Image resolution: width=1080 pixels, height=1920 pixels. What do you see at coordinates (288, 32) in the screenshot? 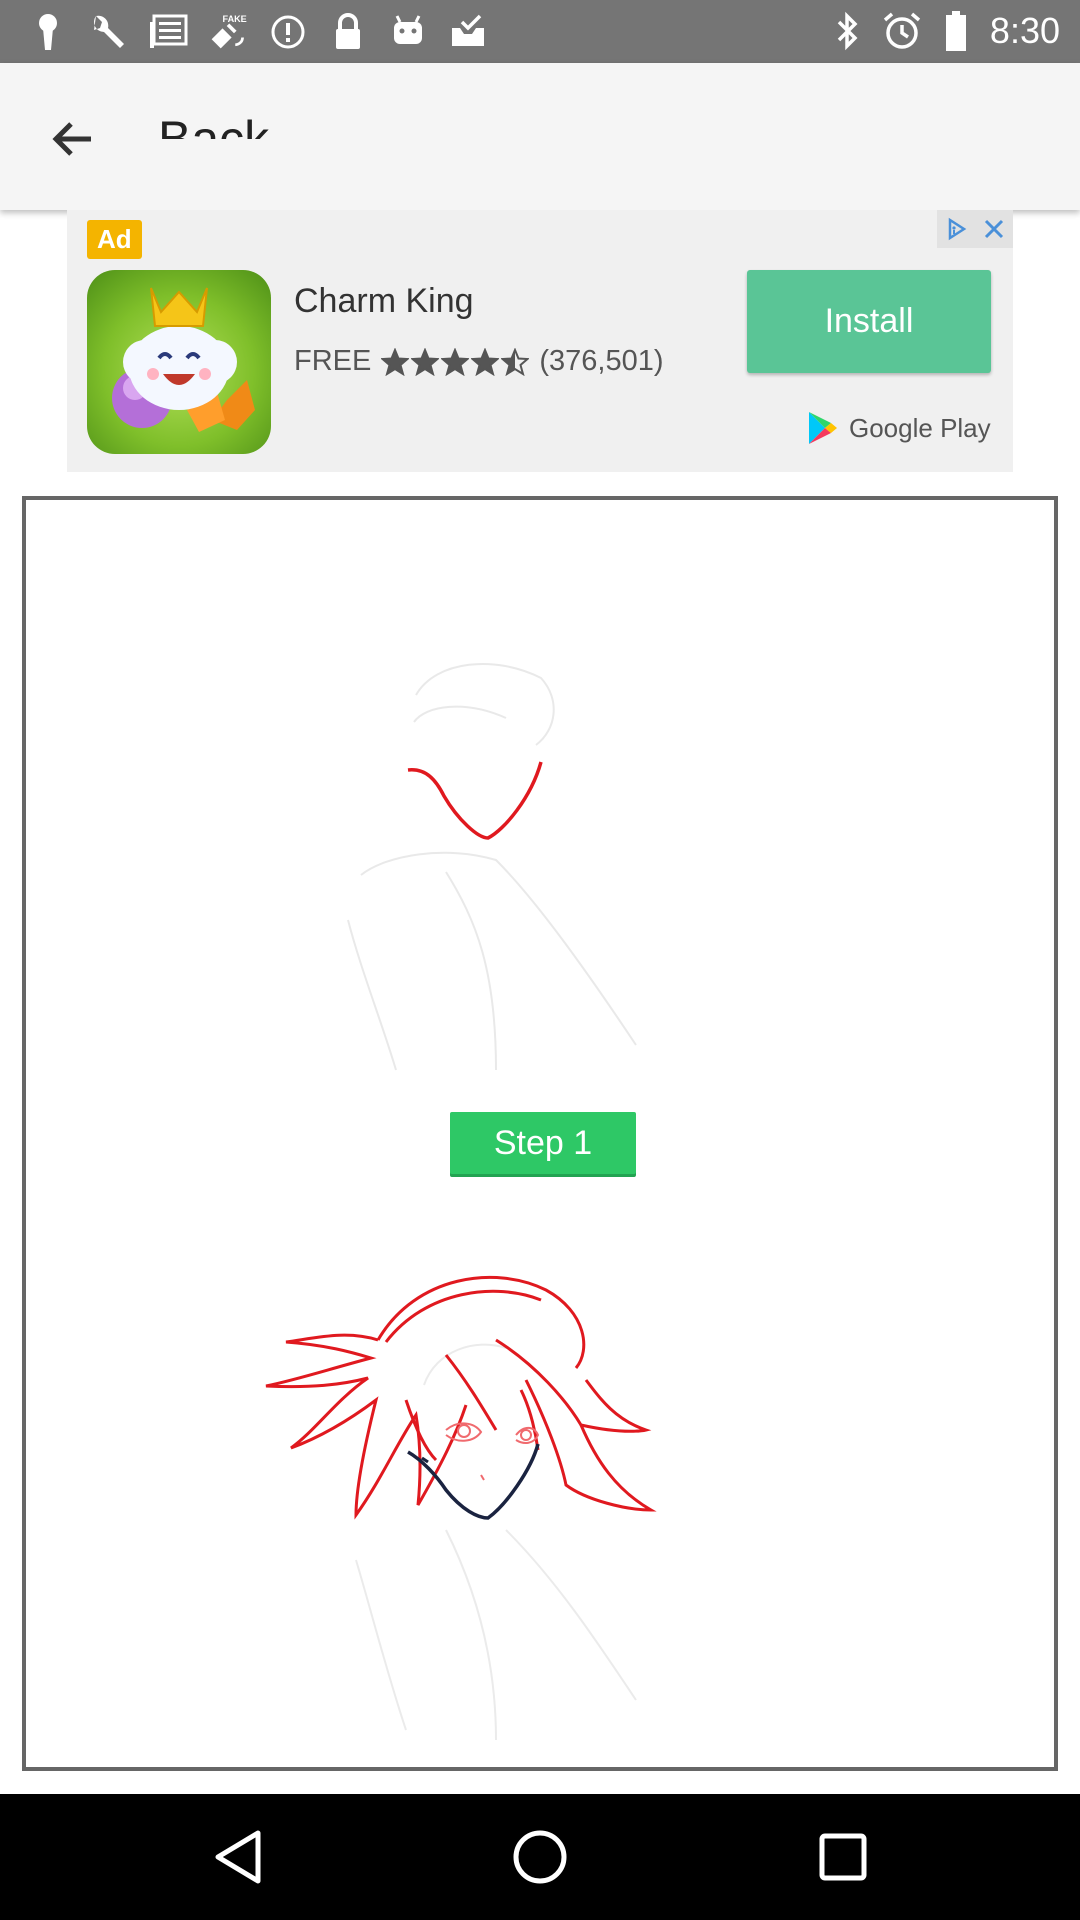
I see `info-icon` at bounding box center [288, 32].